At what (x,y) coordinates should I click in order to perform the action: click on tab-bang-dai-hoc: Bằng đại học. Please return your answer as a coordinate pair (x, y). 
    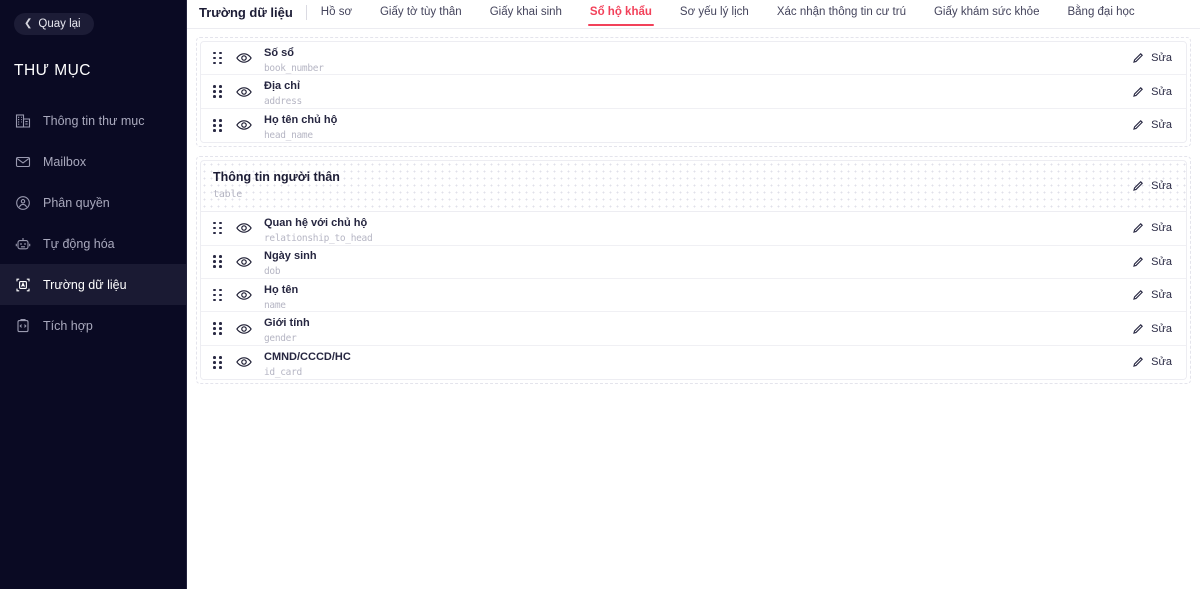
    Looking at the image, I should click on (1100, 13).